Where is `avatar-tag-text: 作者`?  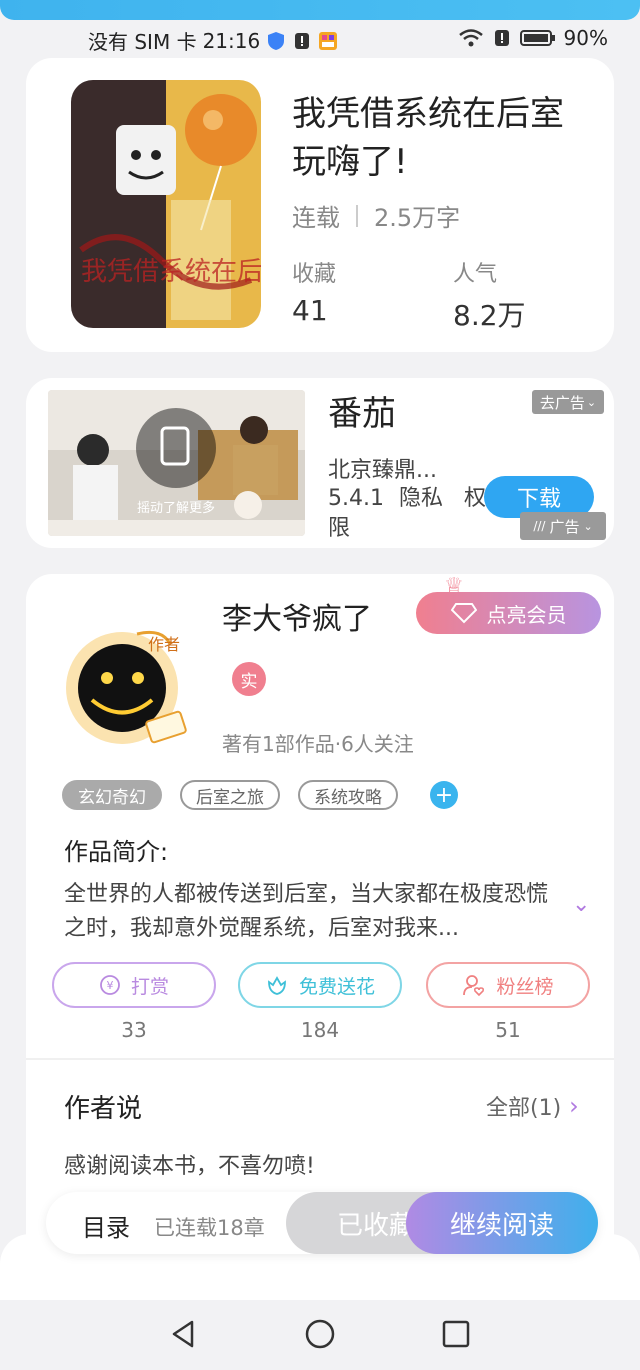 avatar-tag-text: 作者 is located at coordinates (164, 644).